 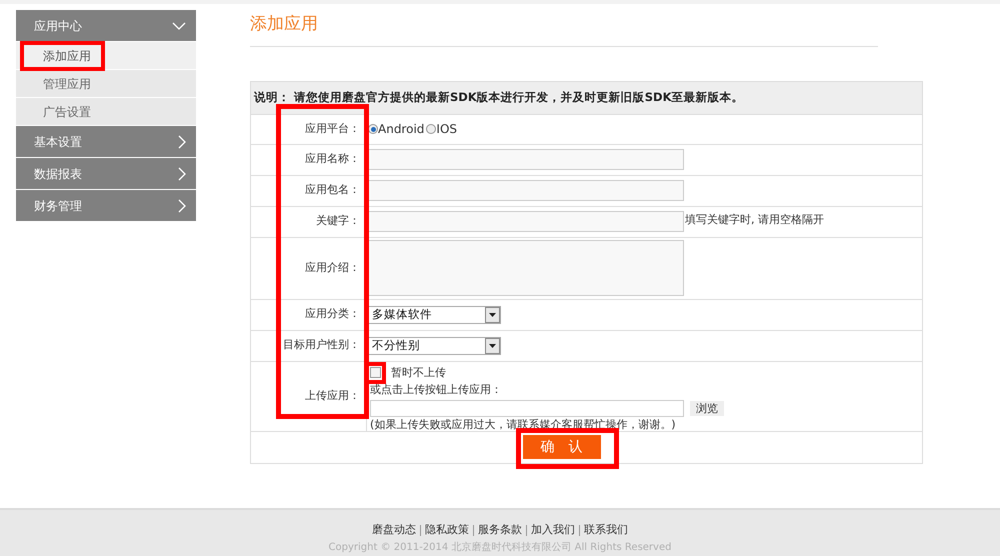 What do you see at coordinates (106, 141) in the screenshot?
I see `menu-header: 基本设置` at bounding box center [106, 141].